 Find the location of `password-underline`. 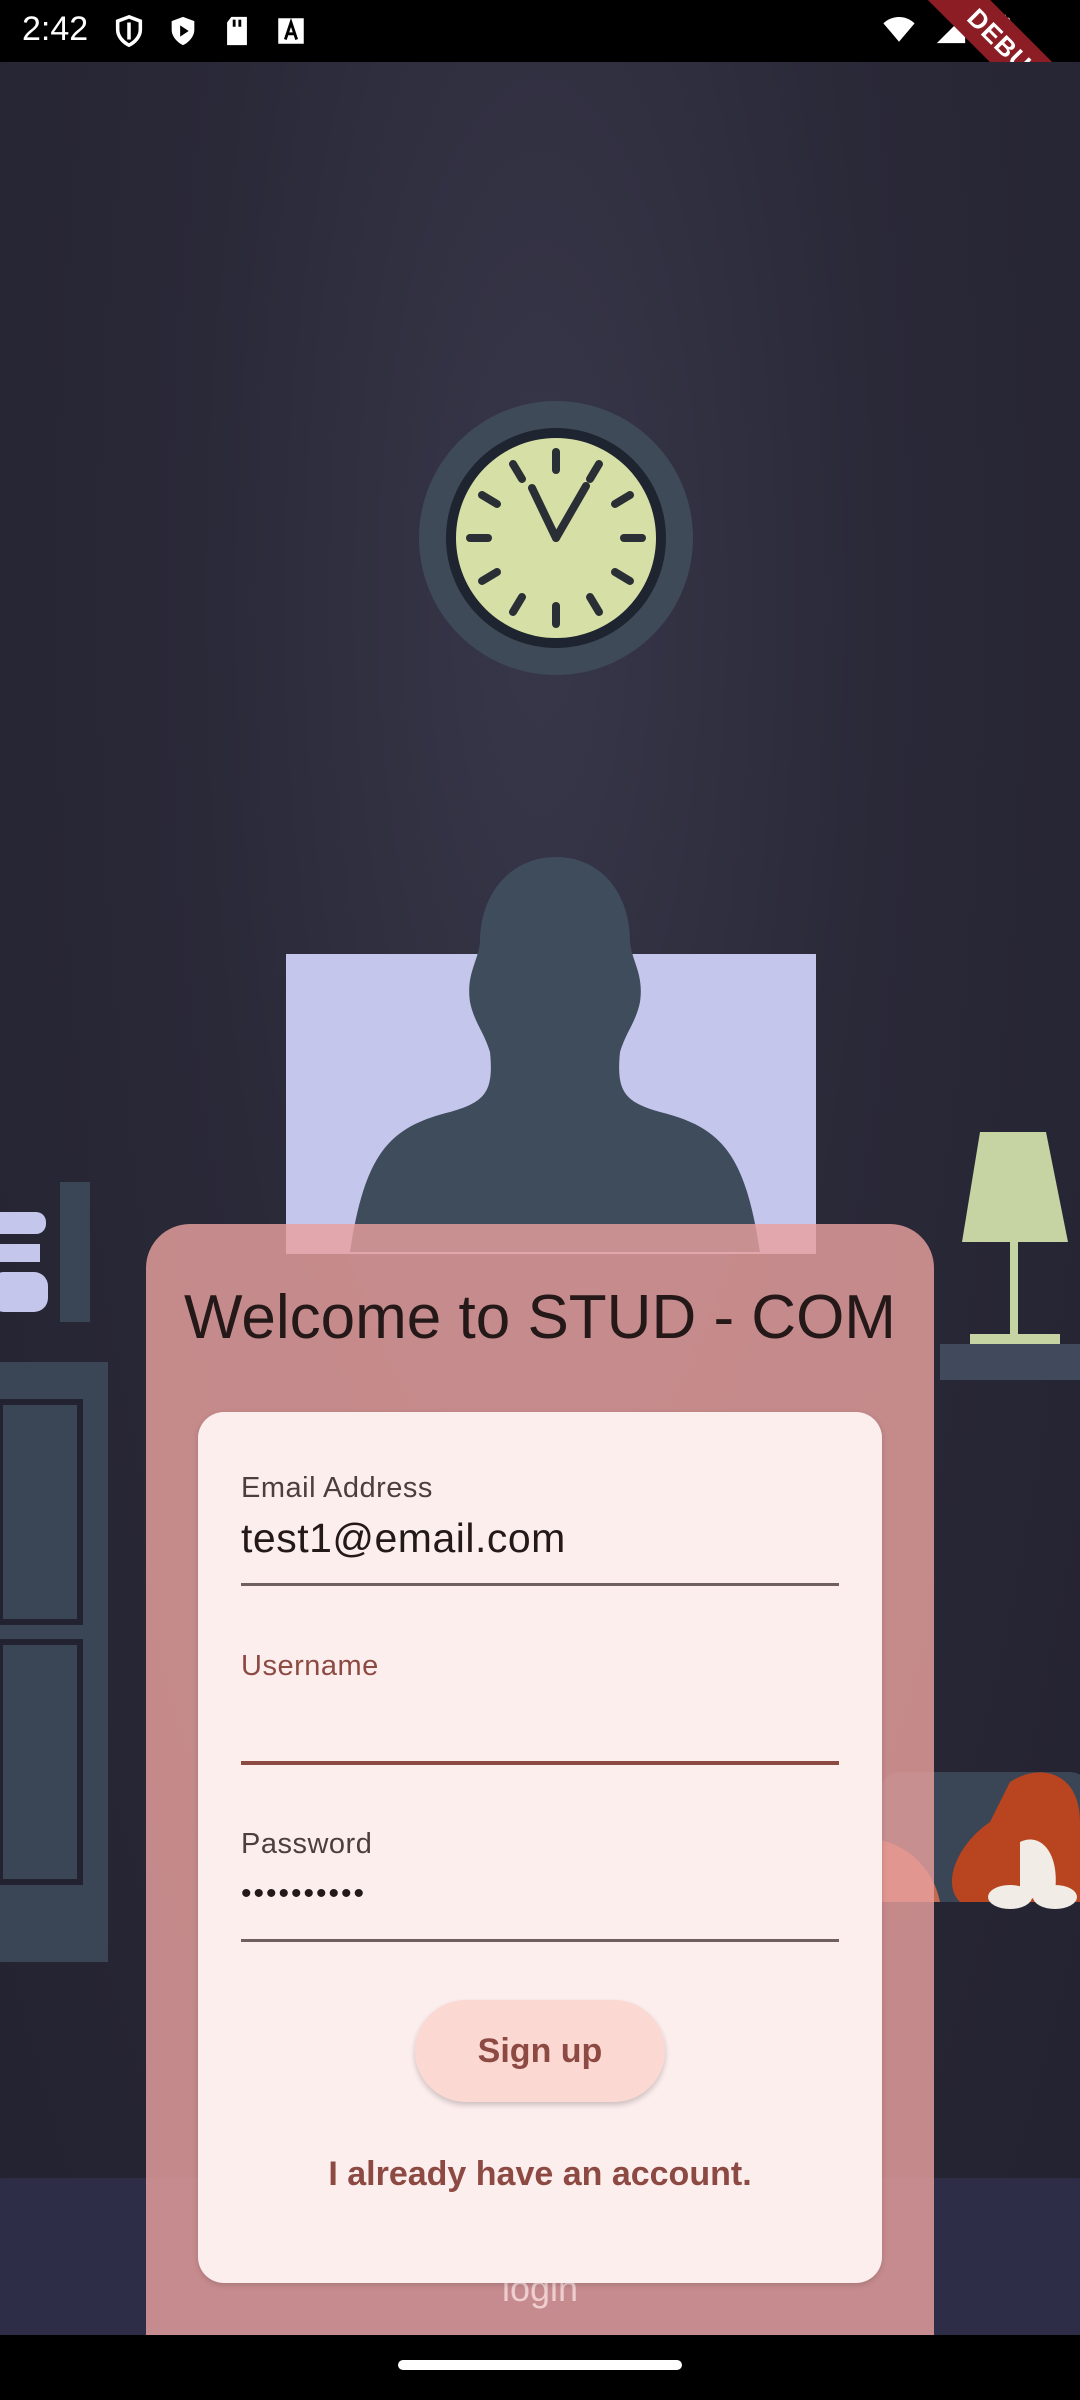

password-underline is located at coordinates (540, 1940).